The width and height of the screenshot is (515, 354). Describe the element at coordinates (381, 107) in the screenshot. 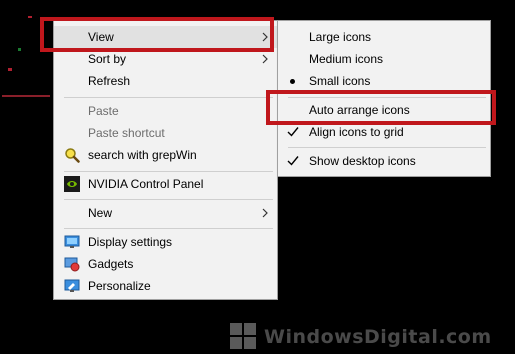

I see `auto-arrange-highlight-box` at that location.